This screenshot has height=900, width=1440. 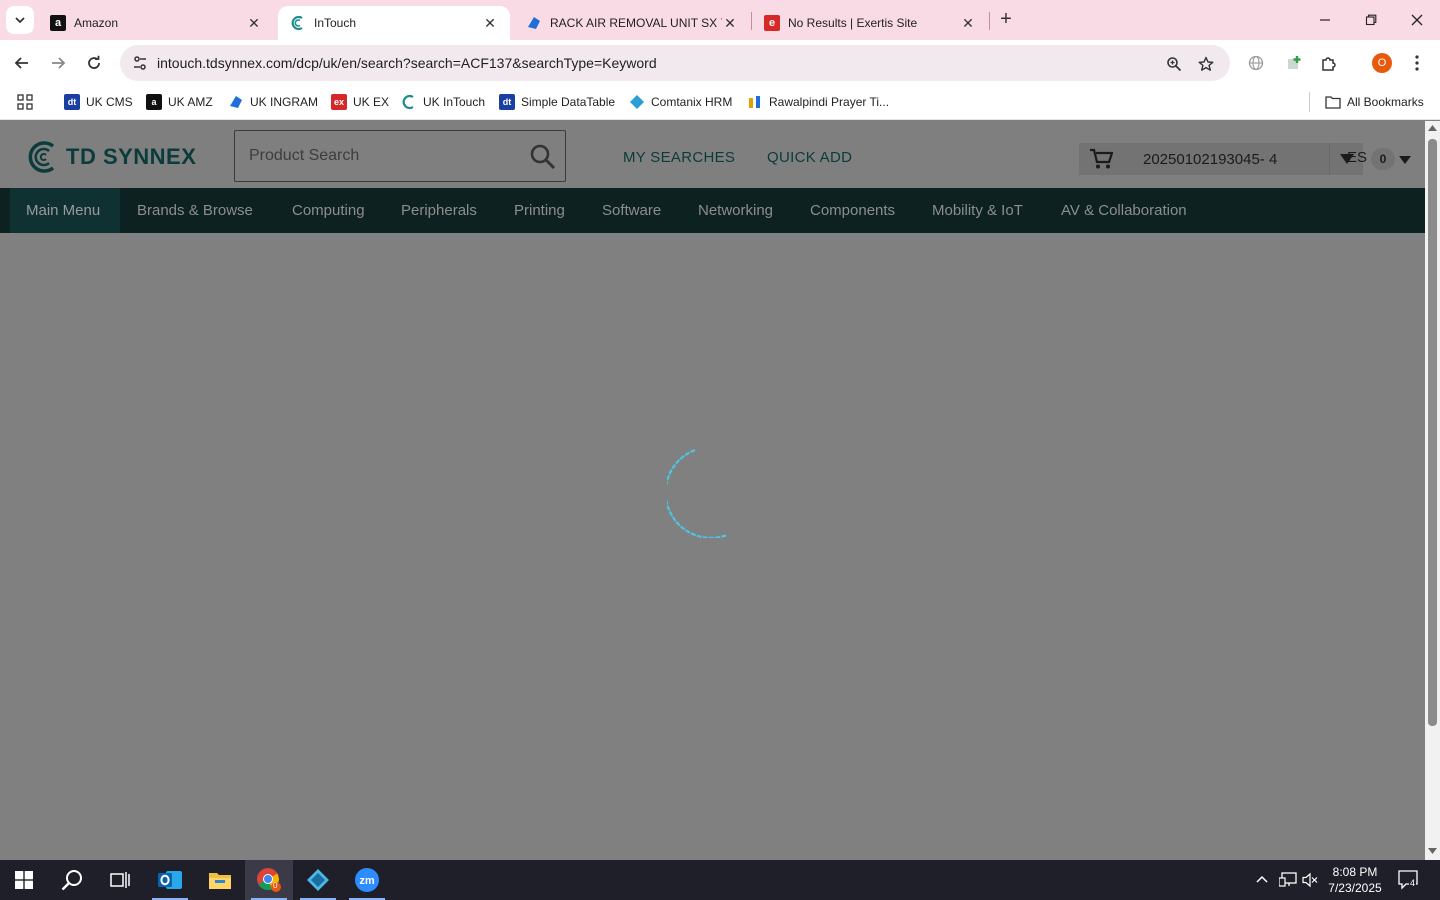 I want to click on bookmark-uk-intouch: UK InTouch, so click(x=443, y=102).